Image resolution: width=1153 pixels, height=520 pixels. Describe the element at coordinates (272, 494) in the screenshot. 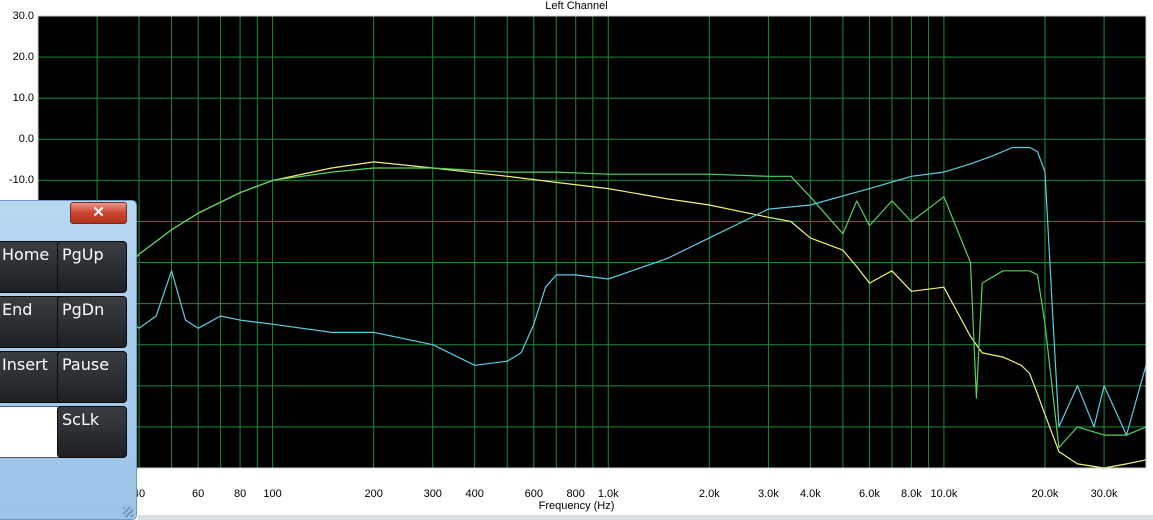

I see `x-tick-label: 100` at that location.